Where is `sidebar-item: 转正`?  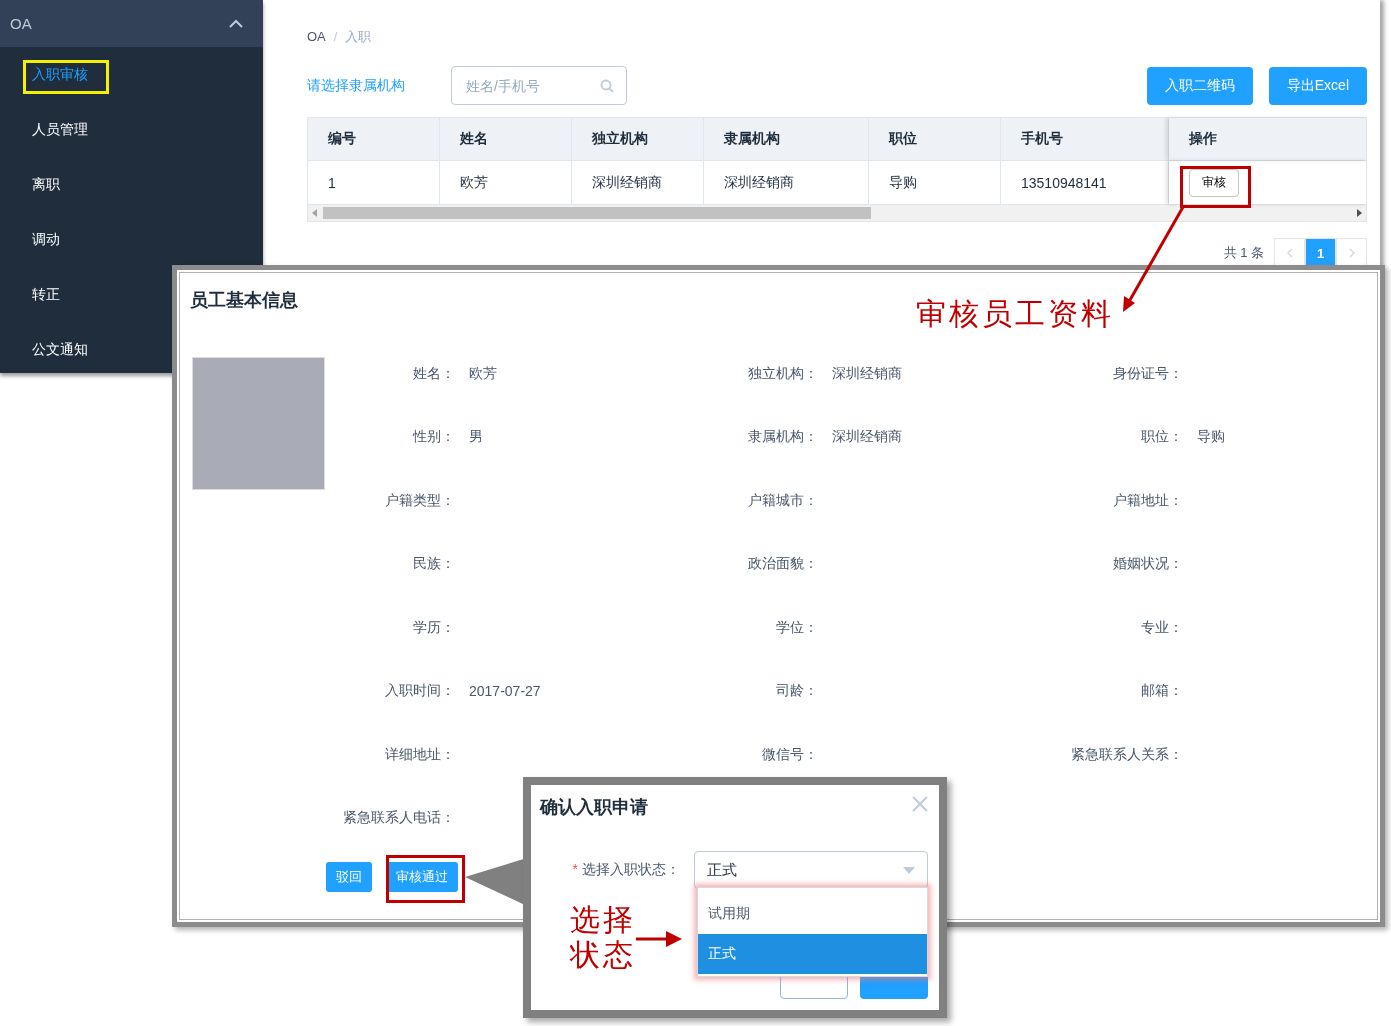 sidebar-item: 转正 is located at coordinates (86, 294).